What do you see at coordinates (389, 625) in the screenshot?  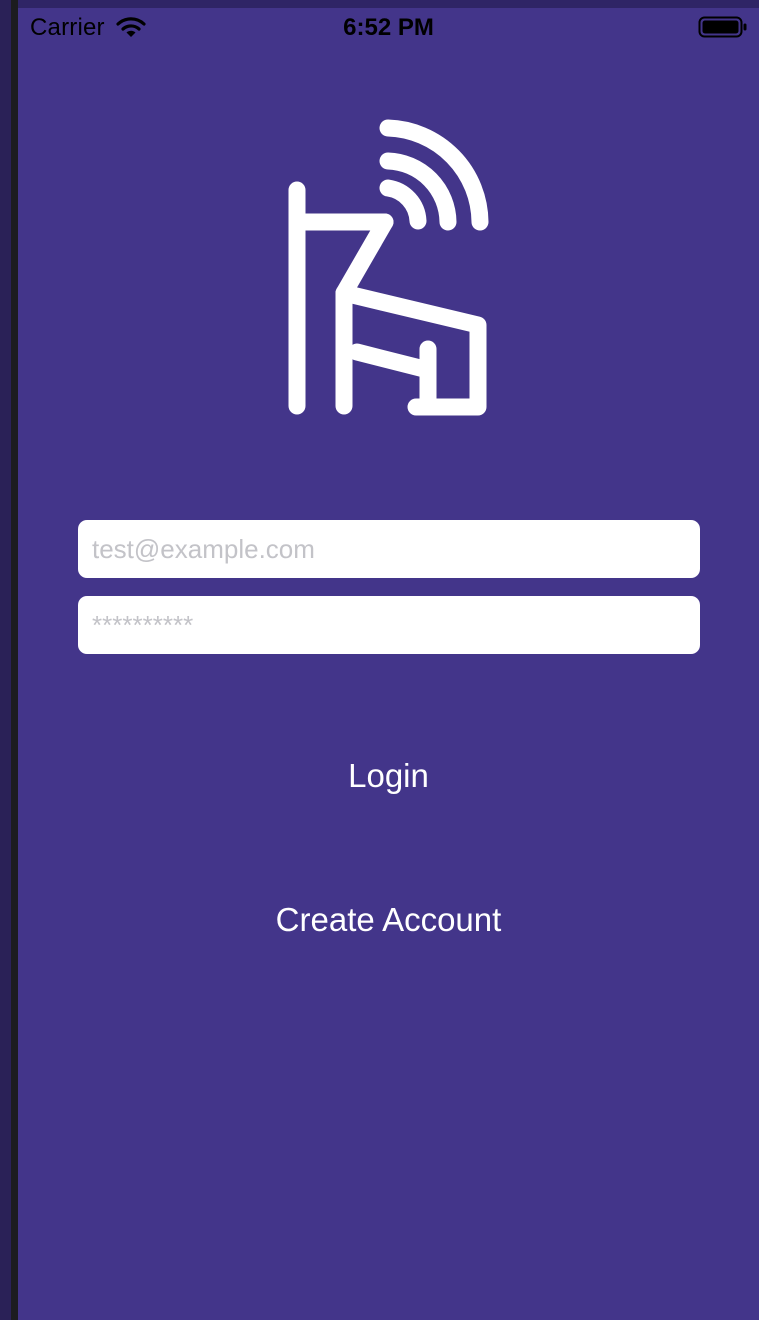 I see `password-field` at bounding box center [389, 625].